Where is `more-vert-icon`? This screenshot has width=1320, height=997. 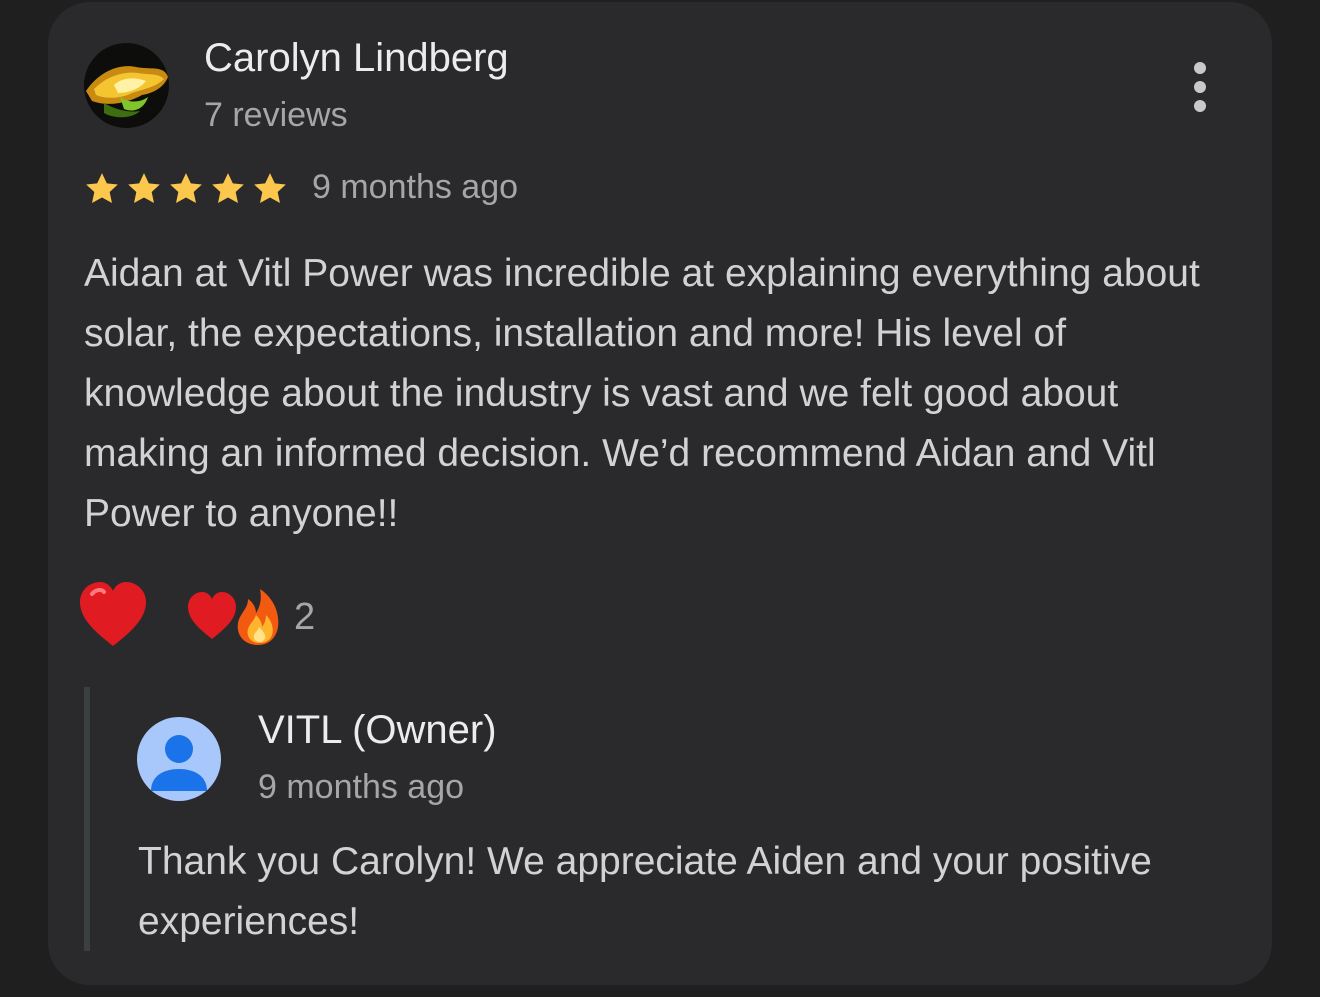 more-vert-icon is located at coordinates (1200, 87).